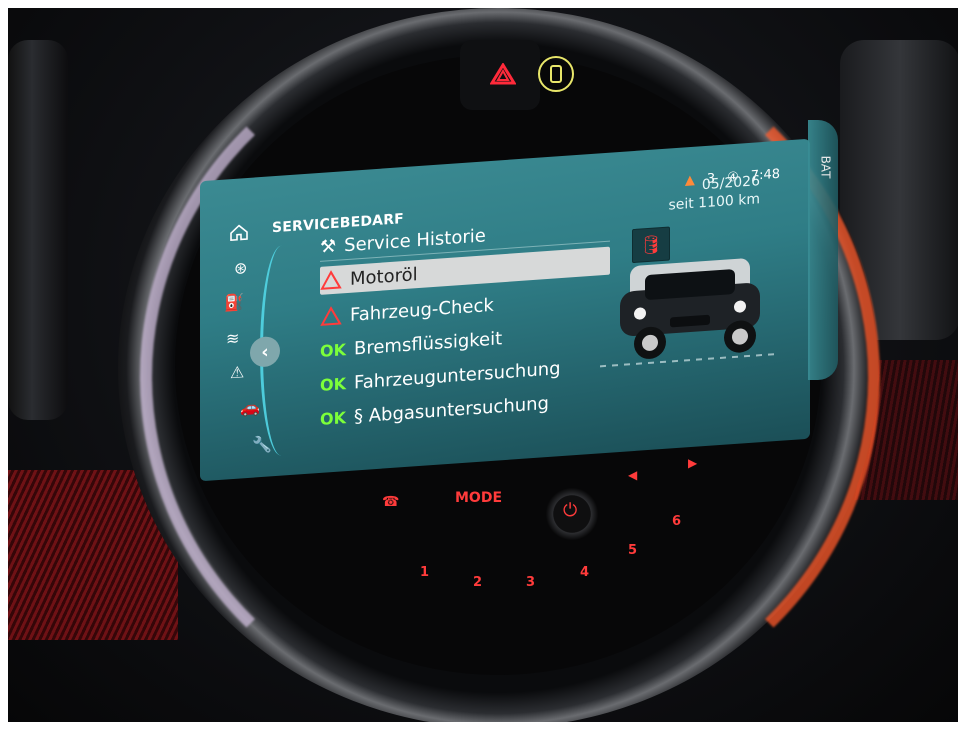  What do you see at coordinates (632, 475) in the screenshot?
I see `prev-arrow-icon: ◀` at bounding box center [632, 475].